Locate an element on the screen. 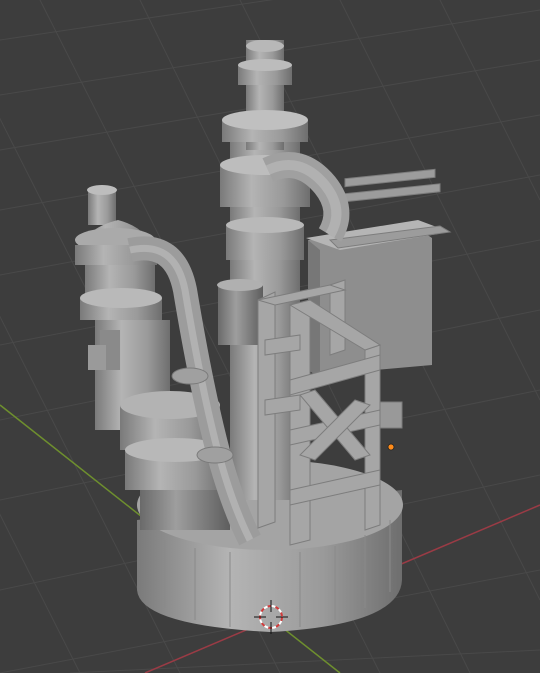 The height and width of the screenshot is (673, 540). side-pipe is located at coordinates (391, 415).